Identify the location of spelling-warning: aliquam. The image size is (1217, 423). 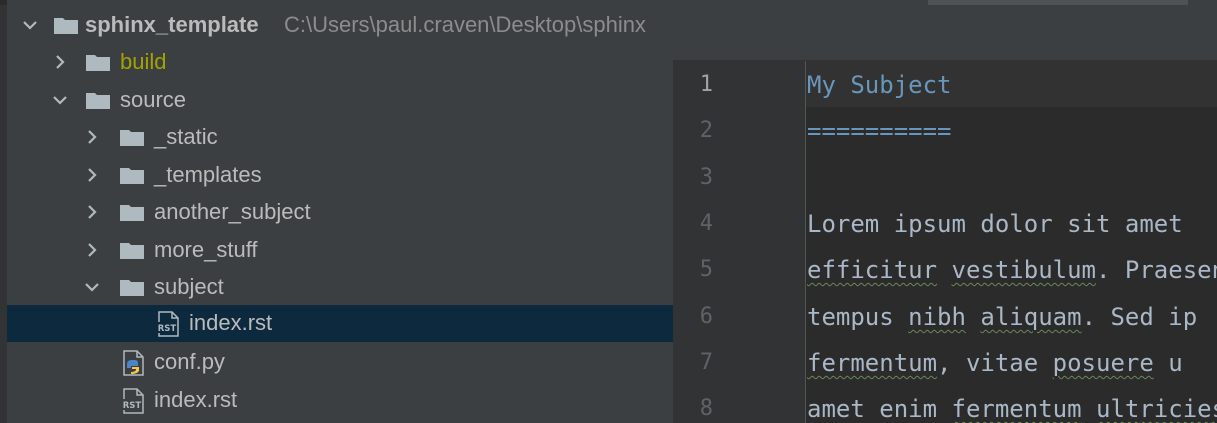
(1030, 317).